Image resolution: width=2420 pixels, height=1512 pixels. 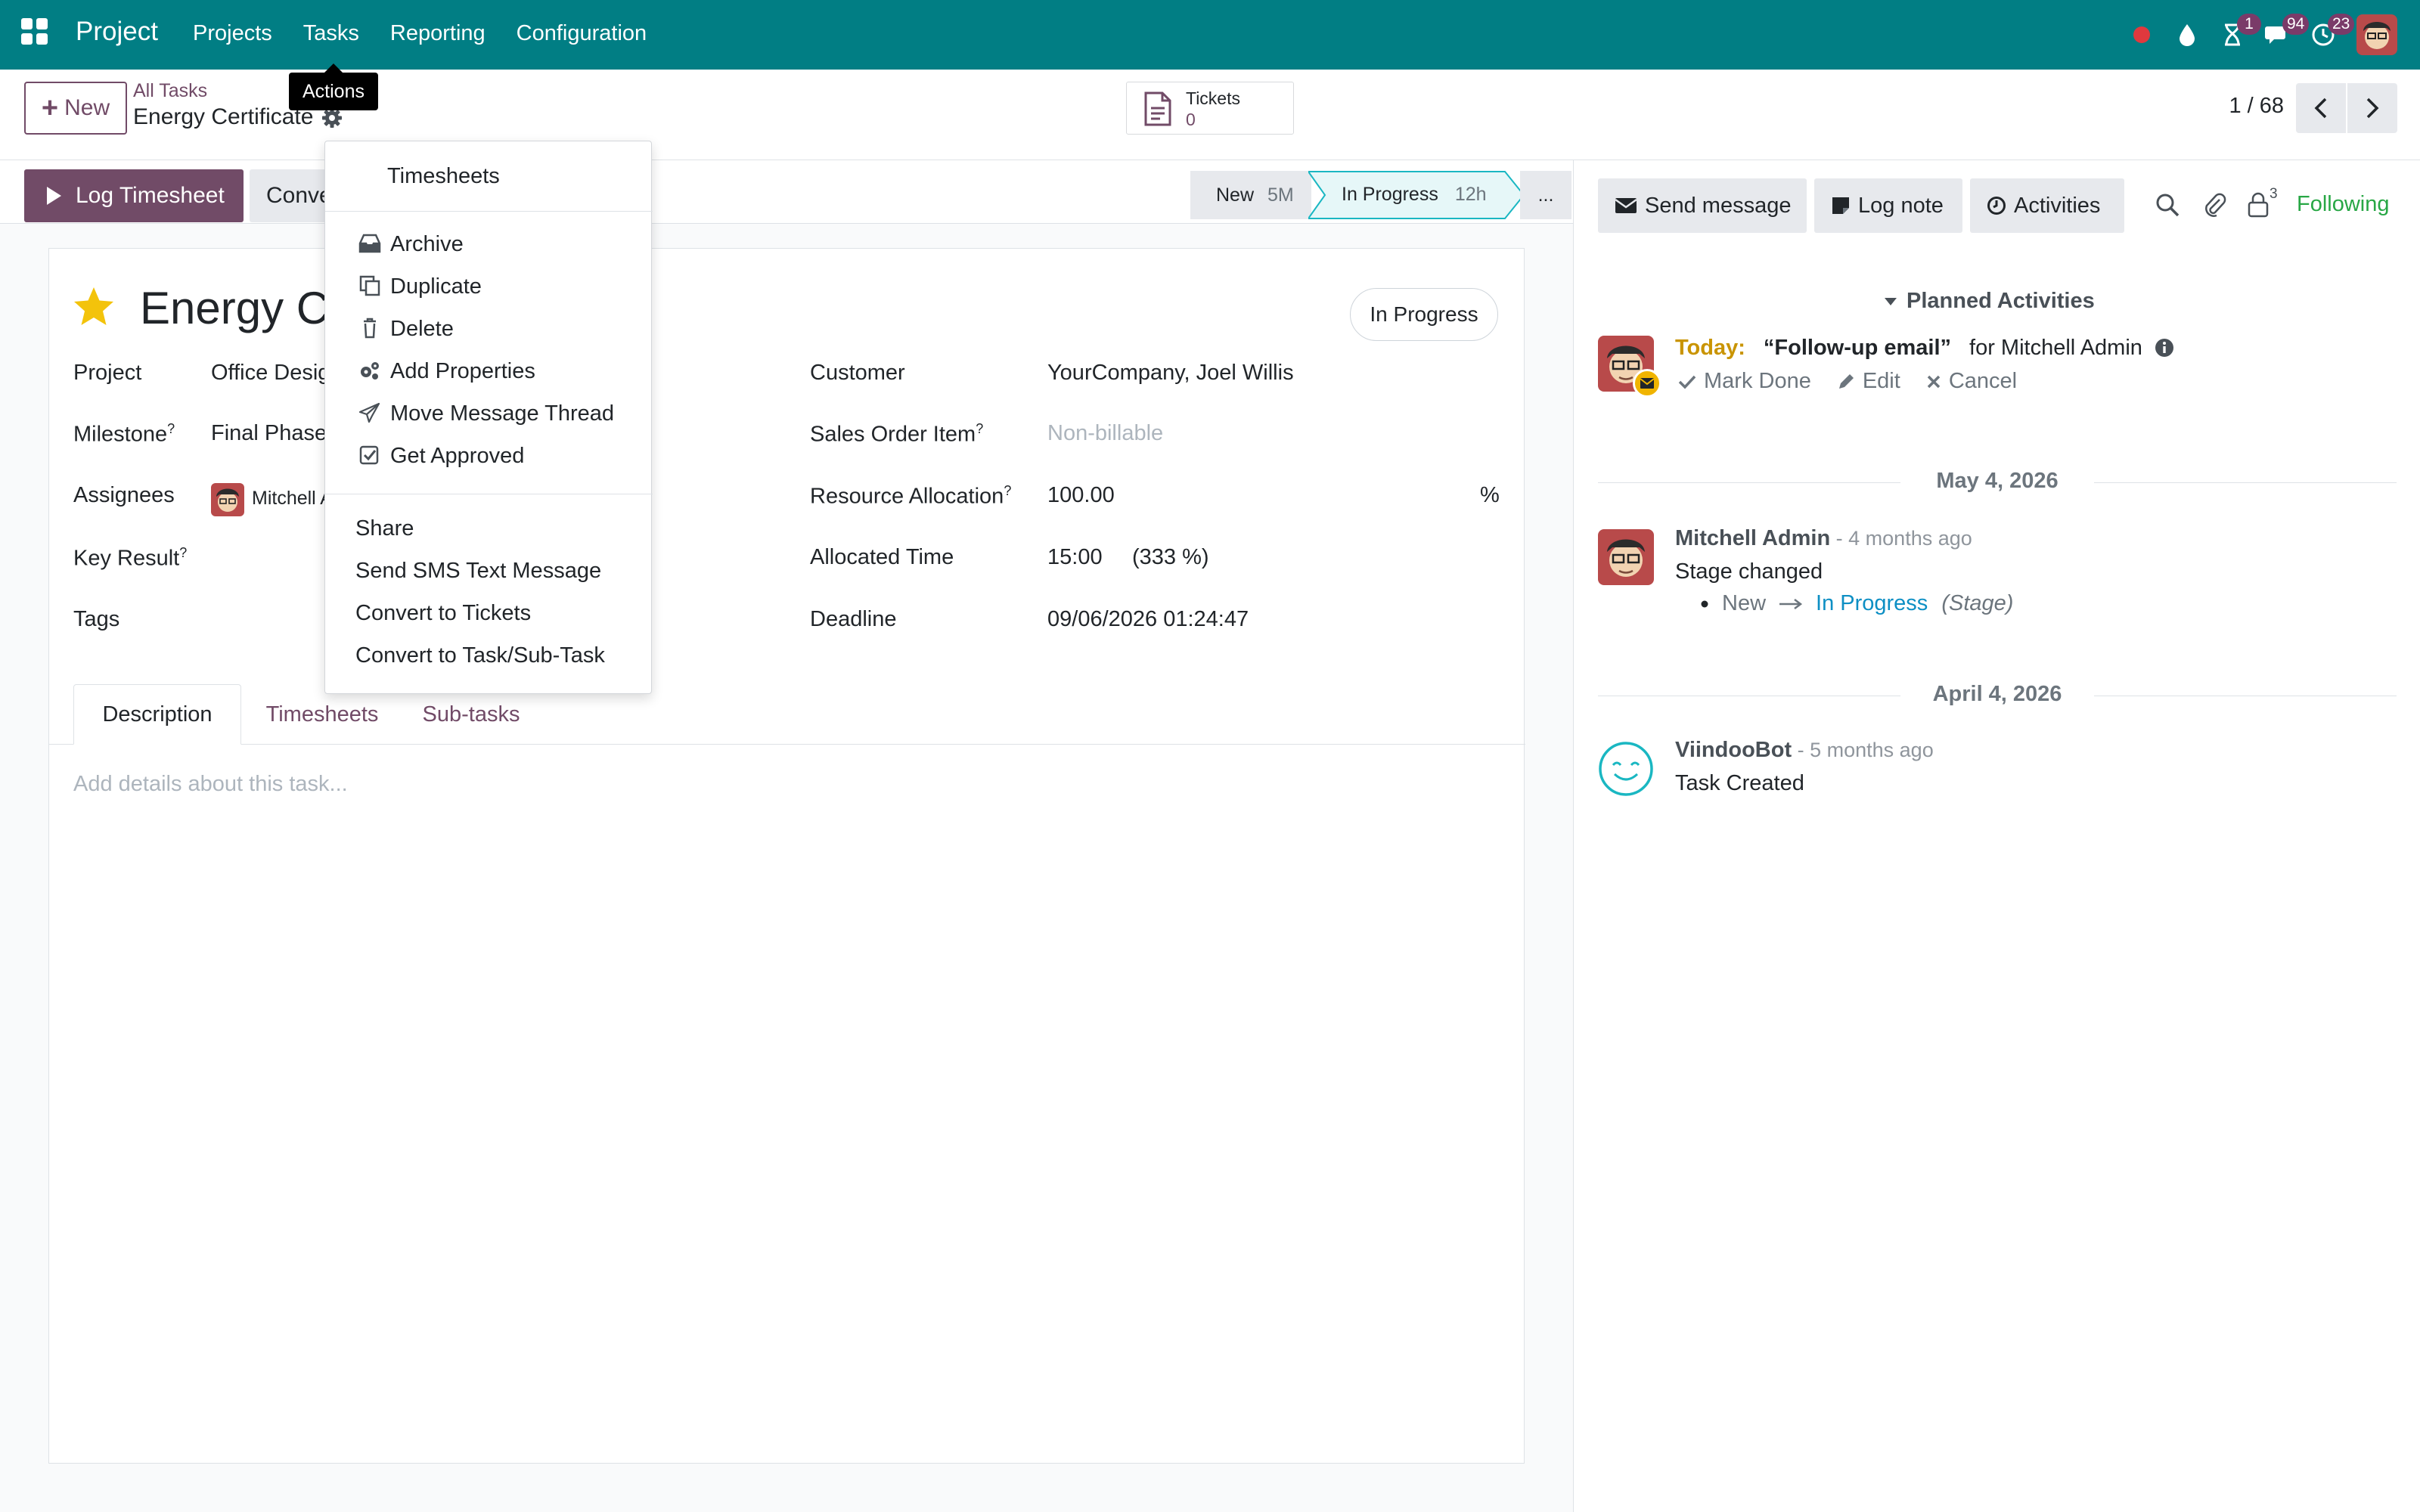 What do you see at coordinates (331, 34) in the screenshot?
I see `menu-tasks: Tasks` at bounding box center [331, 34].